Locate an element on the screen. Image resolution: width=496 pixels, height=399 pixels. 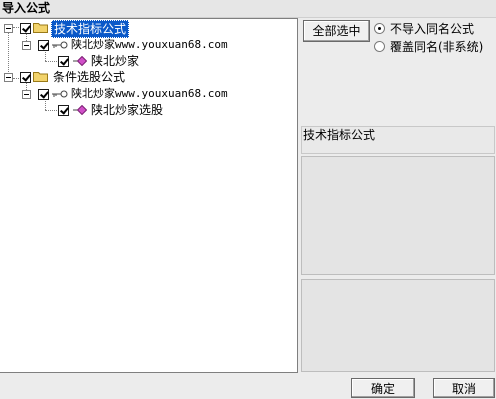
tree-leaf-formula: 陕北炒家选股 is located at coordinates (149, 110).